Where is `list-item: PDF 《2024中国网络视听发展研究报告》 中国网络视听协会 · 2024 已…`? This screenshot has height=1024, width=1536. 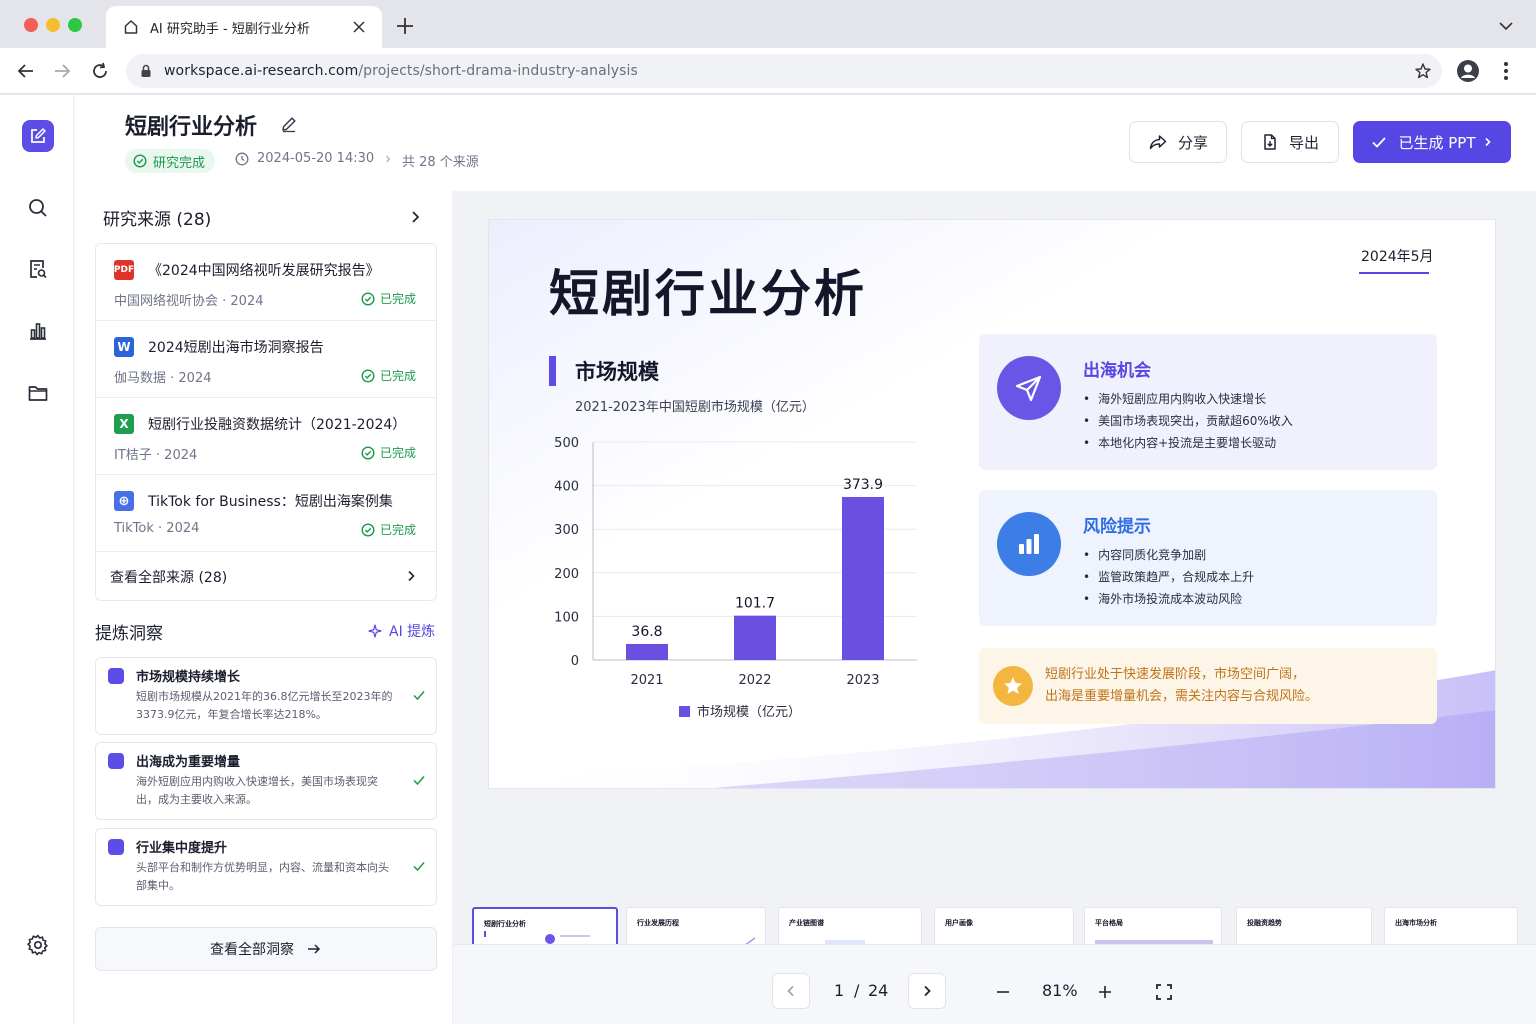 list-item: PDF 《2024中国网络视听发展研究报告》 中国网络视听协会 · 2024 已… is located at coordinates (266, 282).